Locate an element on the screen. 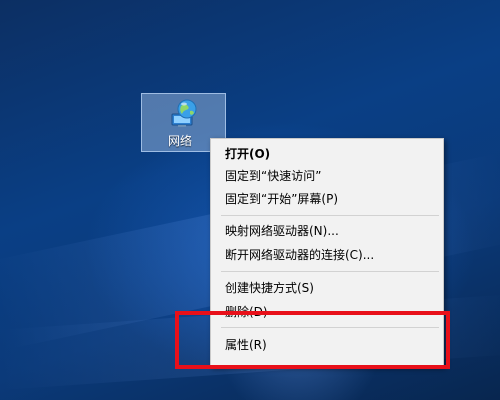 The height and width of the screenshot is (400, 500). menu-item-pin-start: 固定到“开始”屏幕(P) is located at coordinates (327, 199).